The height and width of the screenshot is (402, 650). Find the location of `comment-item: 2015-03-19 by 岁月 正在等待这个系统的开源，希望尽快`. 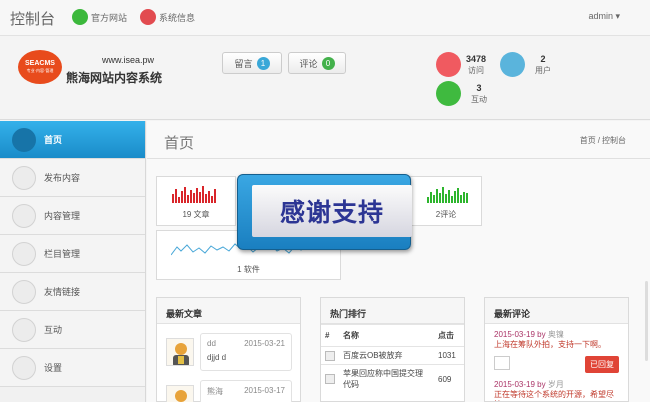

comment-item: 2015-03-19 by 岁月 正在等待这个系统的开源，希望尽快 is located at coordinates (554, 390).